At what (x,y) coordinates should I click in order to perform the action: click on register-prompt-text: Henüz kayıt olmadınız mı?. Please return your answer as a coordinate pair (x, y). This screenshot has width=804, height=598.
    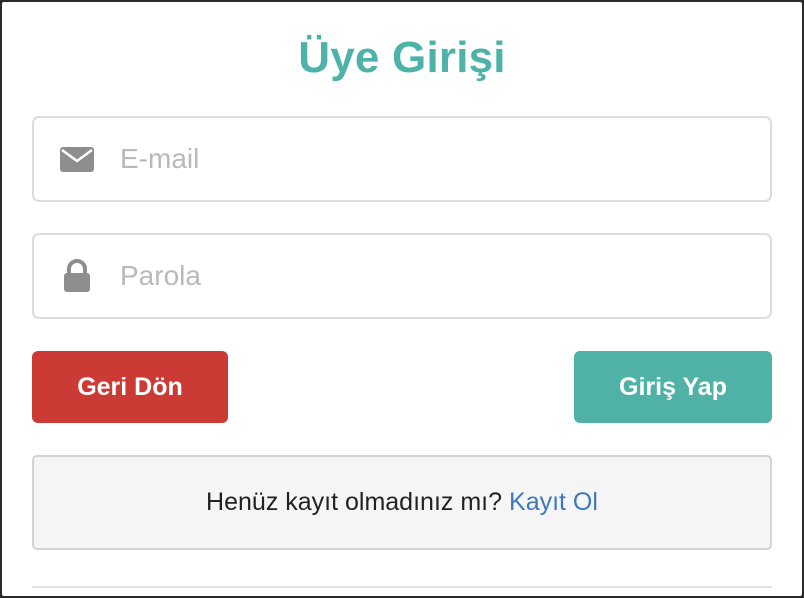
    Looking at the image, I should click on (354, 502).